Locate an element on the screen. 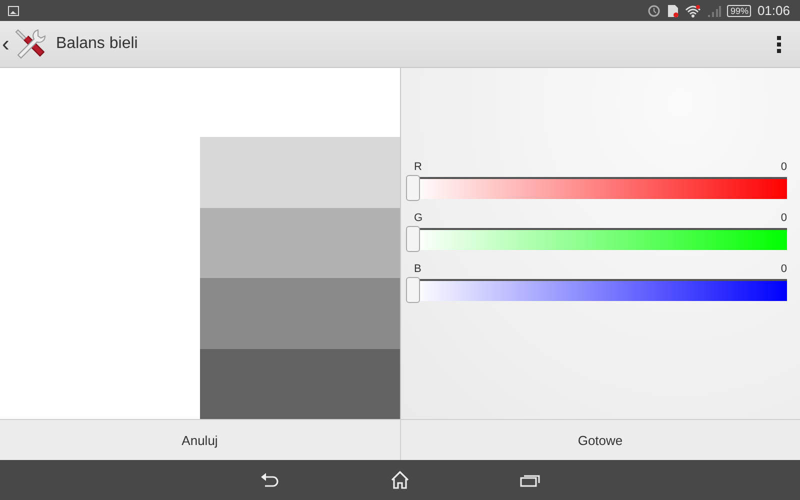  alarm-icon is located at coordinates (654, 11).